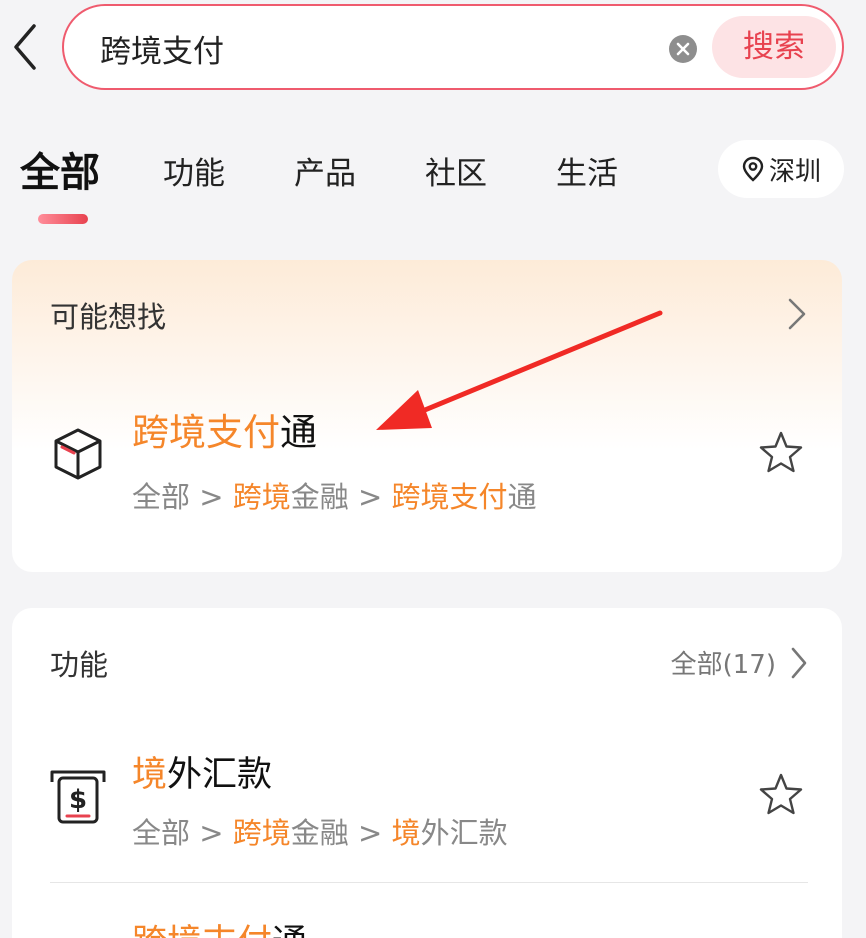 This screenshot has width=866, height=938. Describe the element at coordinates (202, 775) in the screenshot. I see `function-title: 境外汇款` at that location.